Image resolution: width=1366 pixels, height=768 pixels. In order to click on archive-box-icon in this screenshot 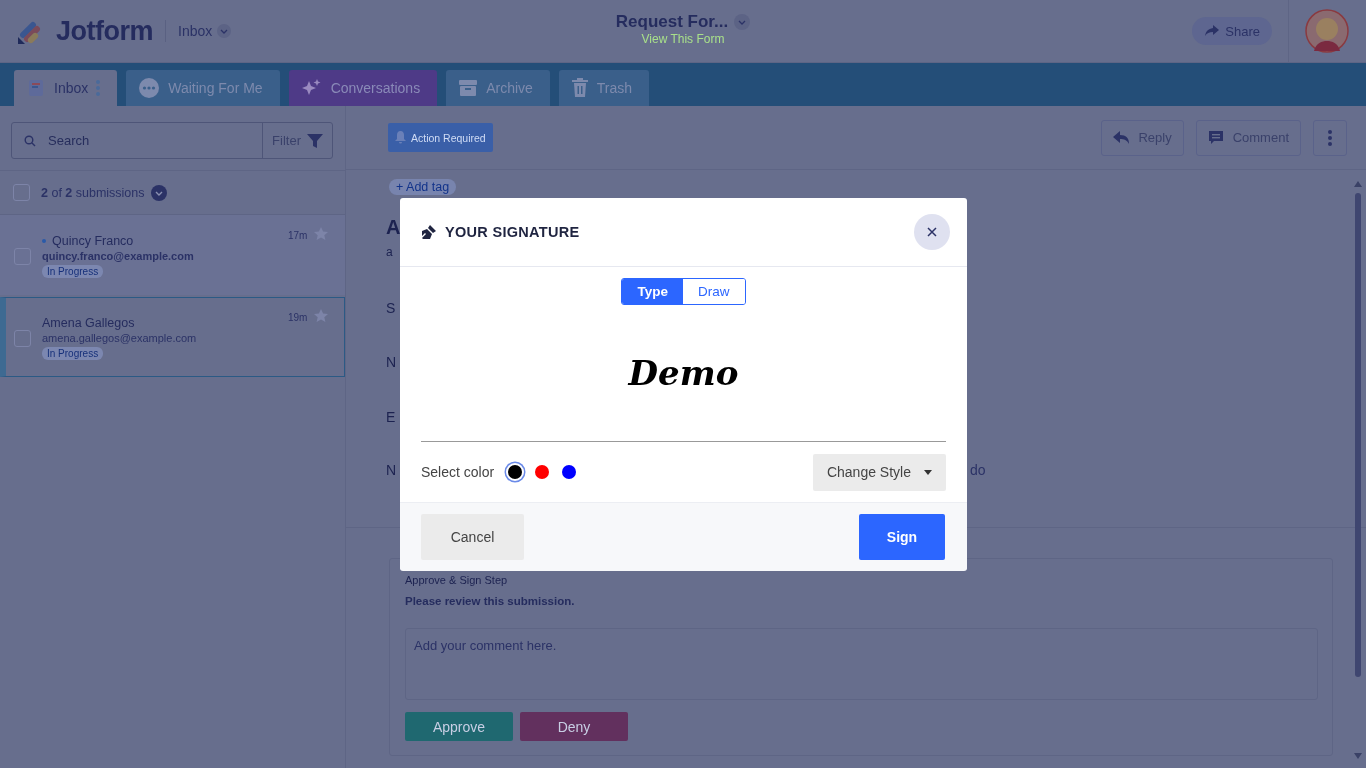, I will do `click(468, 88)`.